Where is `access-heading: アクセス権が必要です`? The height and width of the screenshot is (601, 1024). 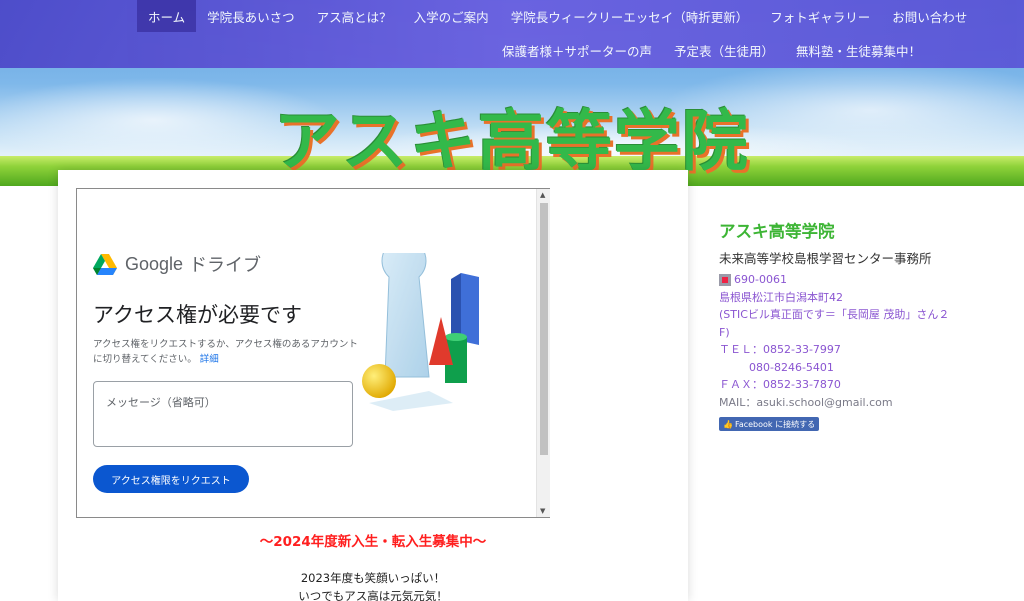
access-heading: アクセス権が必要です is located at coordinates (197, 315).